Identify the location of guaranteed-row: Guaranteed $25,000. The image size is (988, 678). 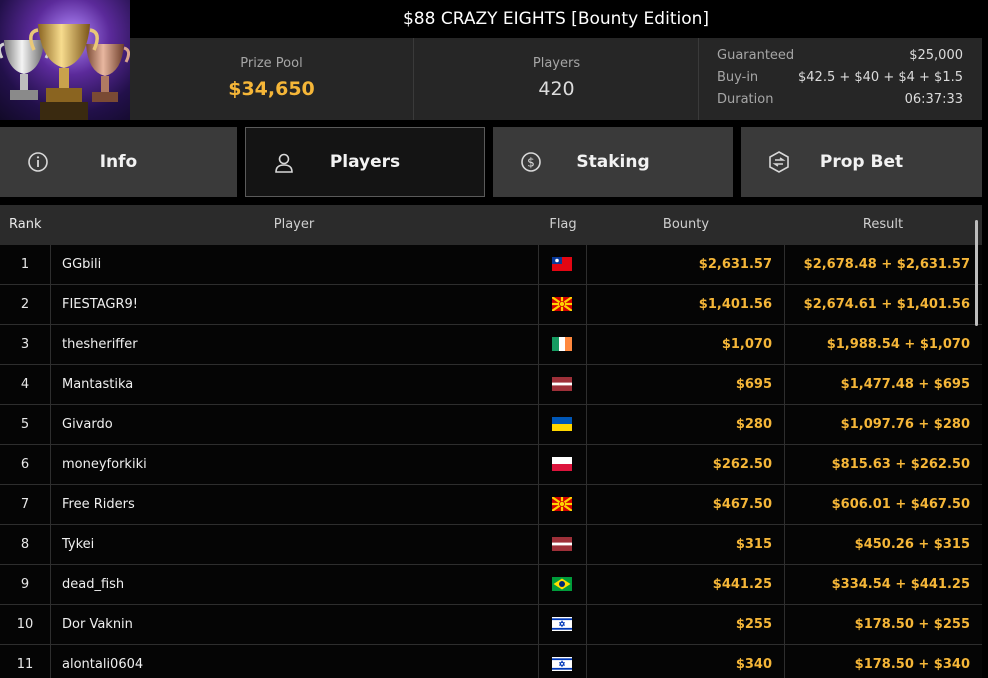
(840, 58).